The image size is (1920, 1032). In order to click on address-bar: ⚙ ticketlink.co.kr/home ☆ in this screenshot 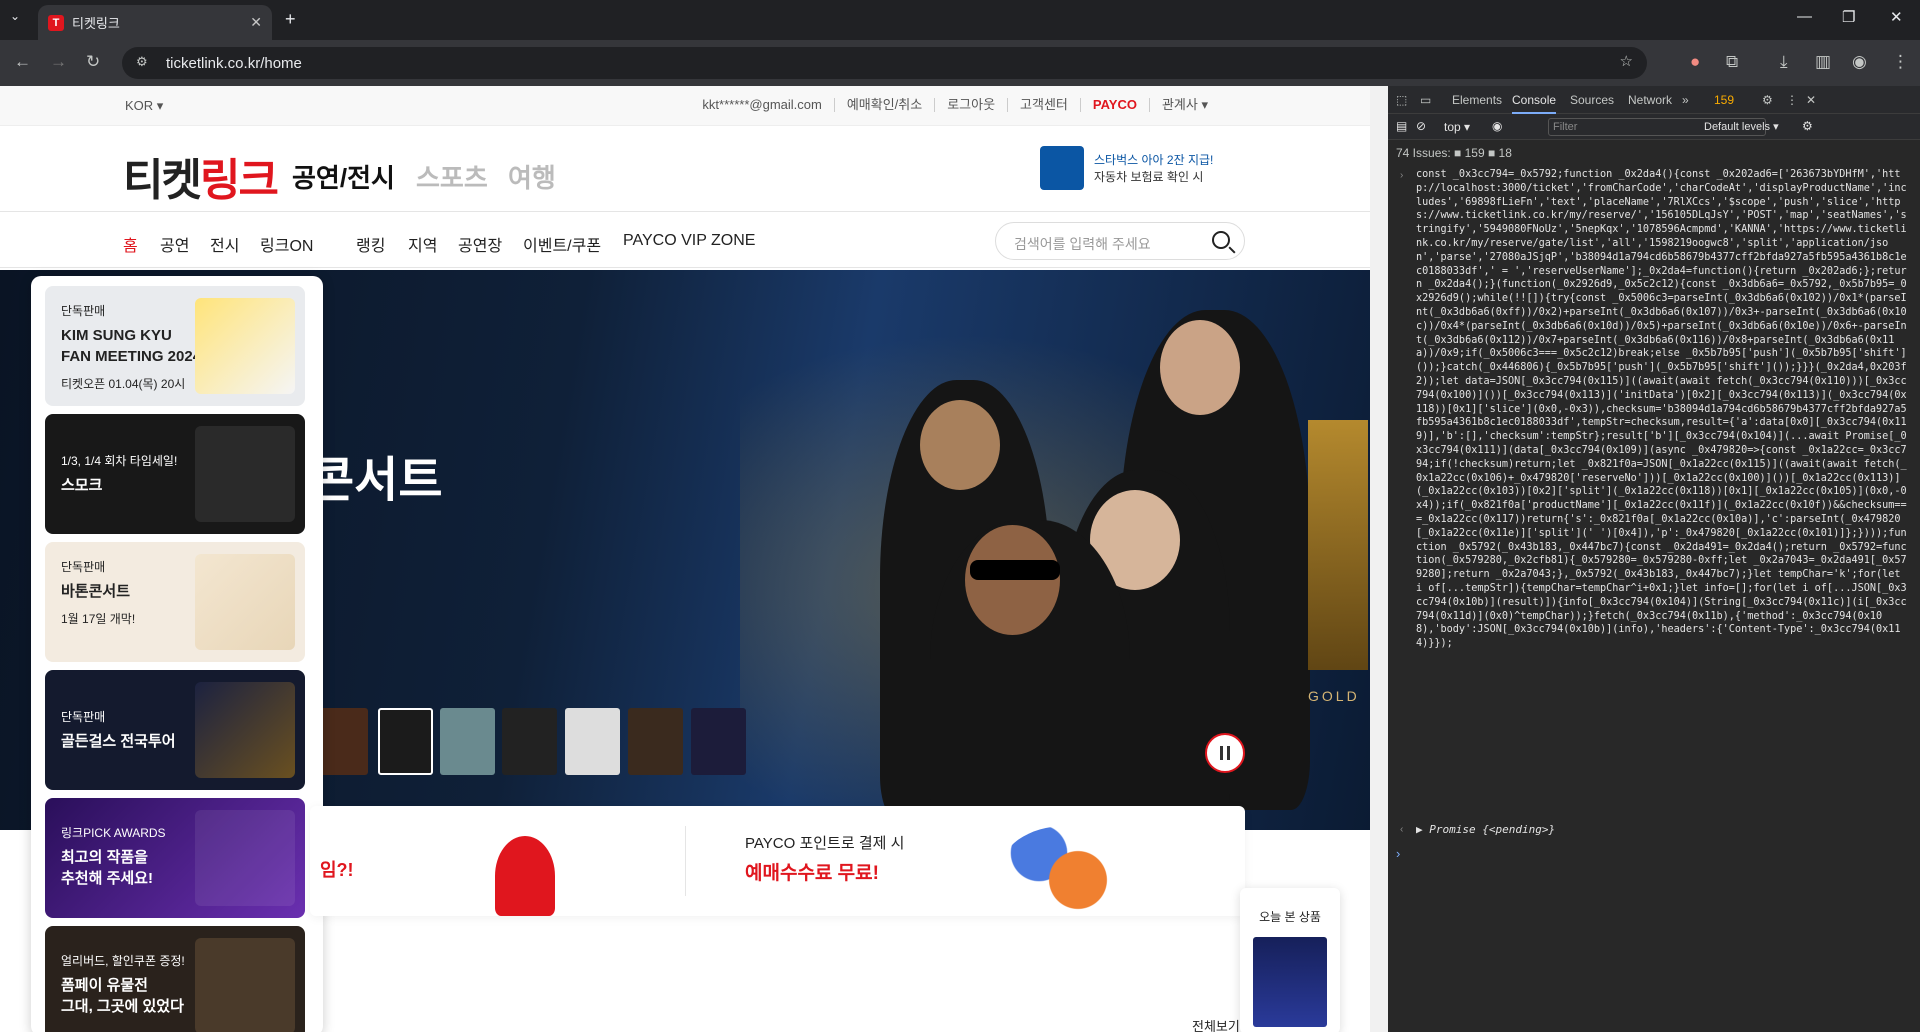, I will do `click(884, 63)`.